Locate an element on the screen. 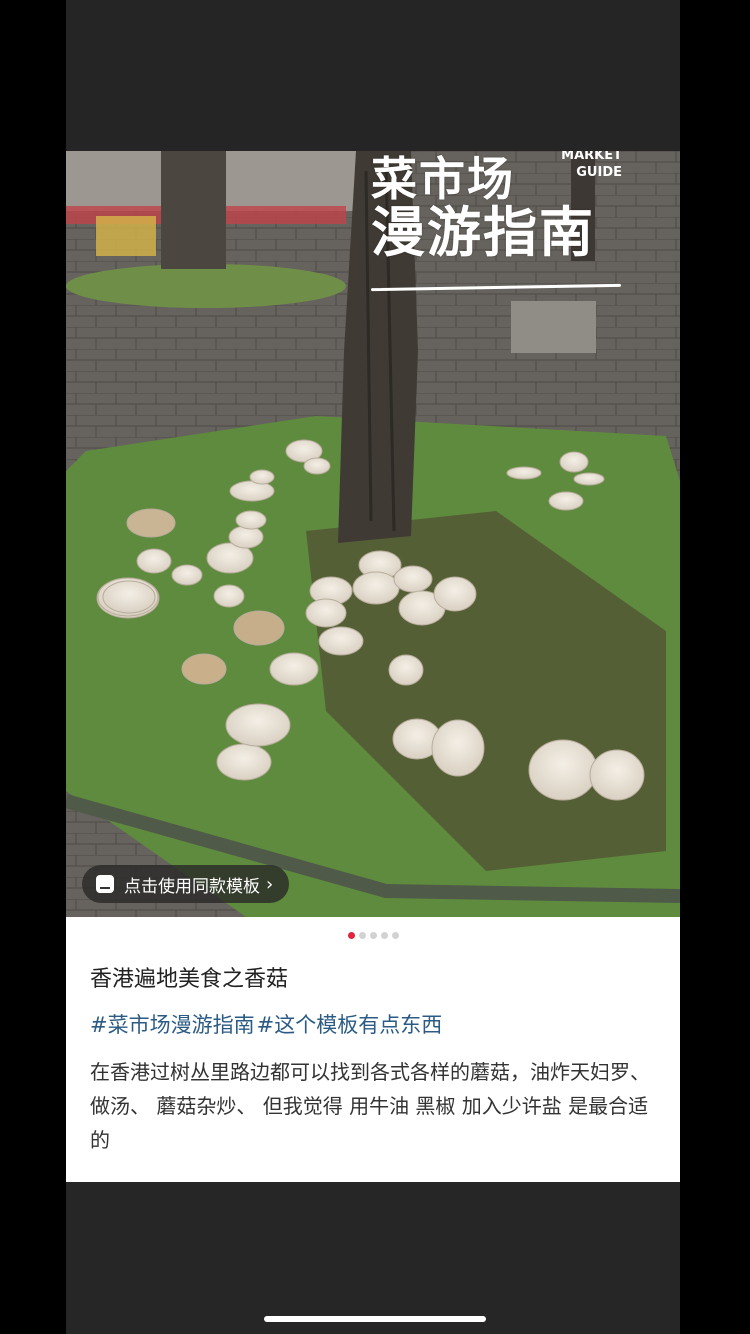  market-guide-label: MARKET GUIDE is located at coordinates (591, 166).